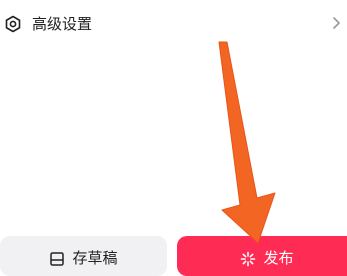 The height and width of the screenshot is (276, 347). I want to click on draft-box-icon, so click(57, 259).